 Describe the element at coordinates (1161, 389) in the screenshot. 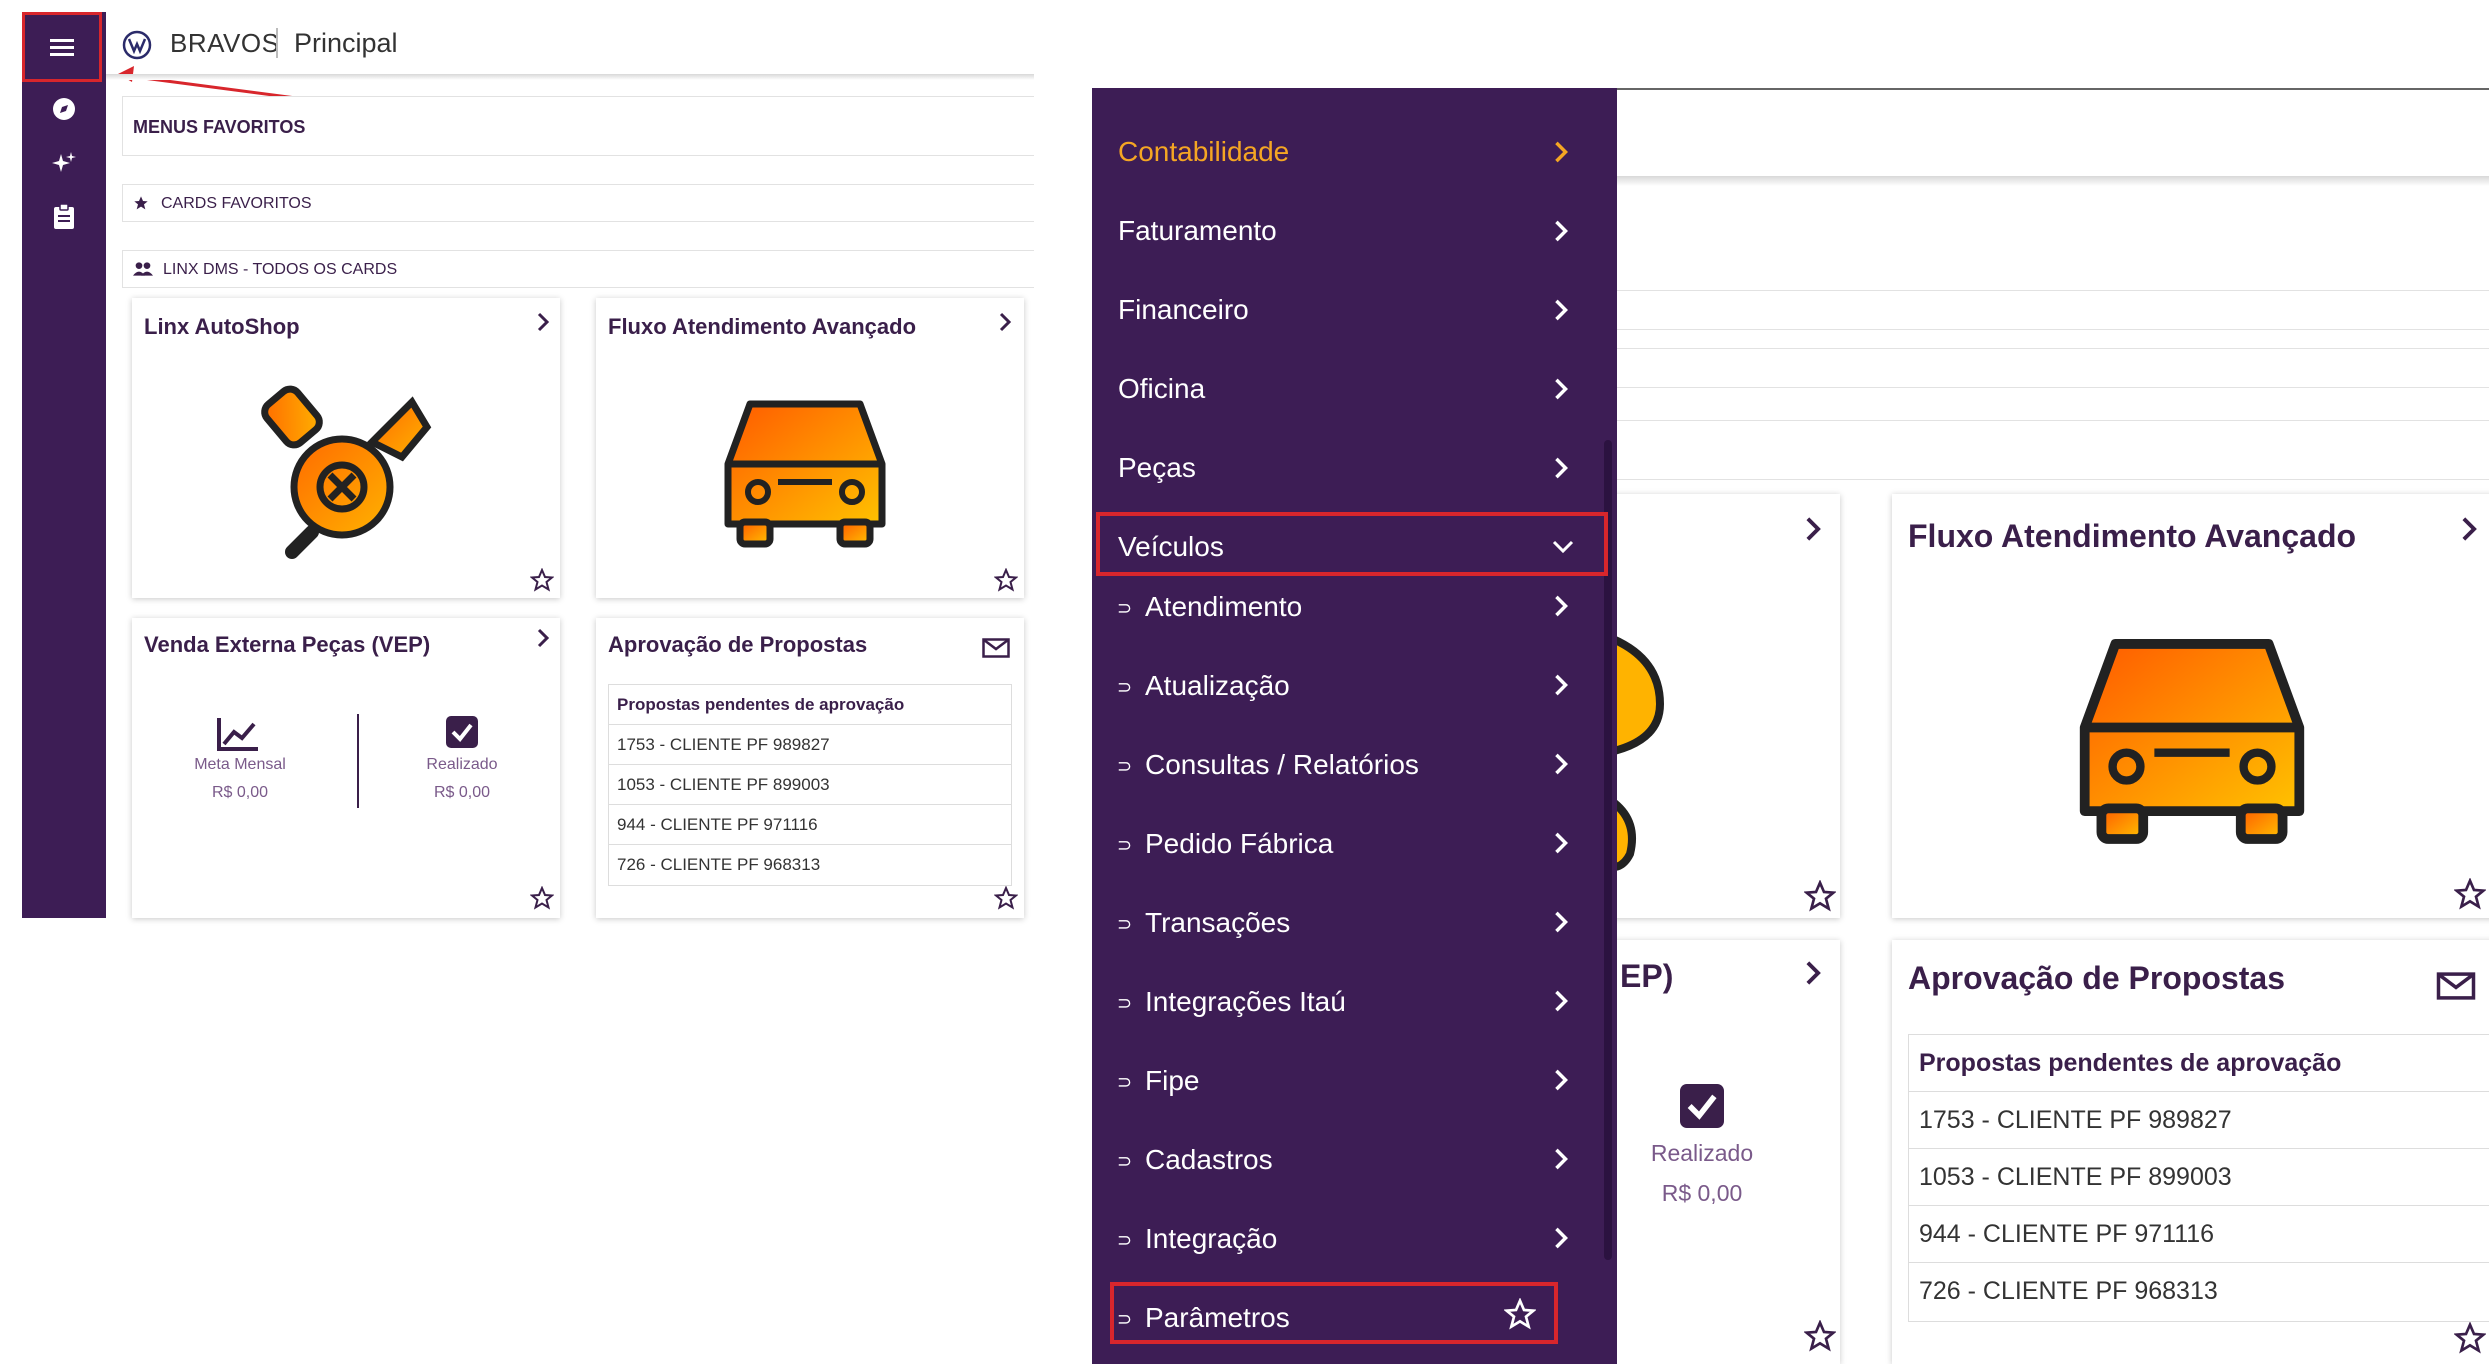

I see `nav-item-oficina: Oficina` at that location.